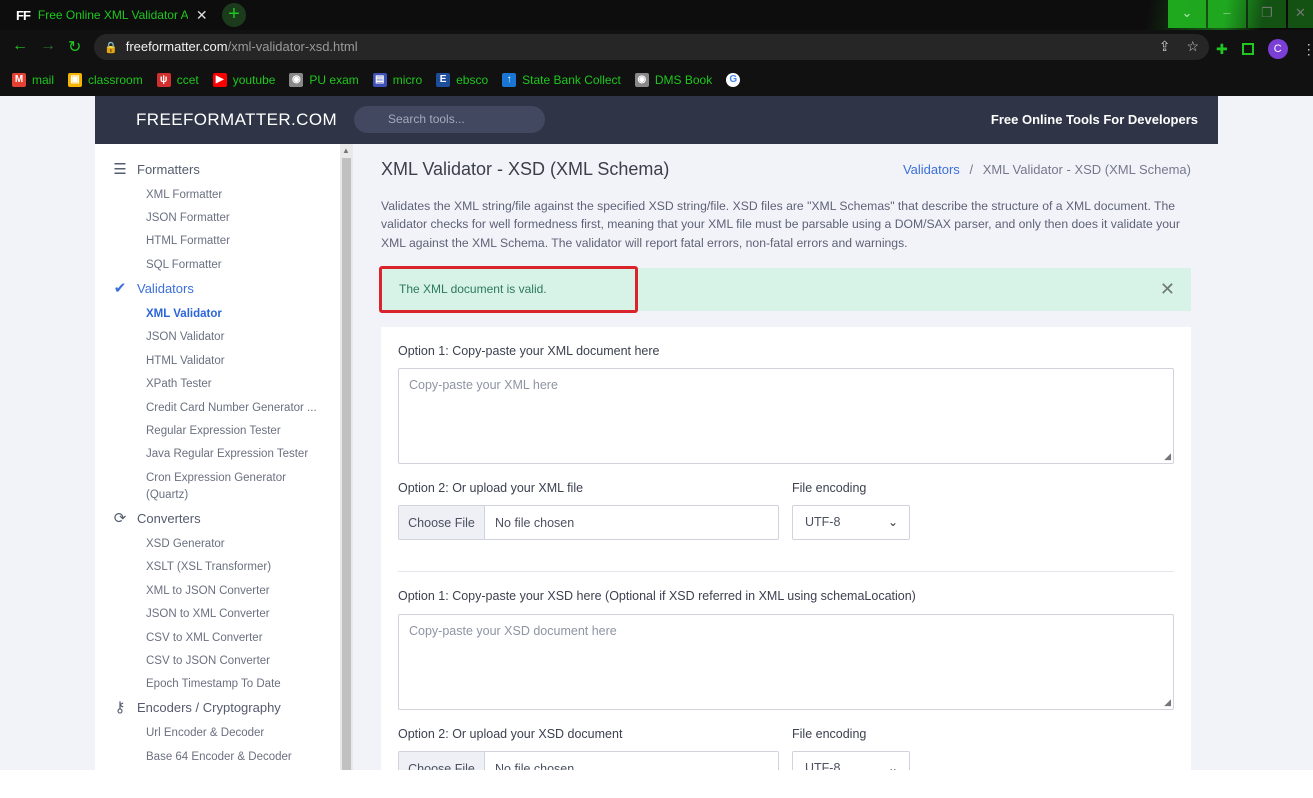  I want to click on section-title: Validators, so click(165, 288).